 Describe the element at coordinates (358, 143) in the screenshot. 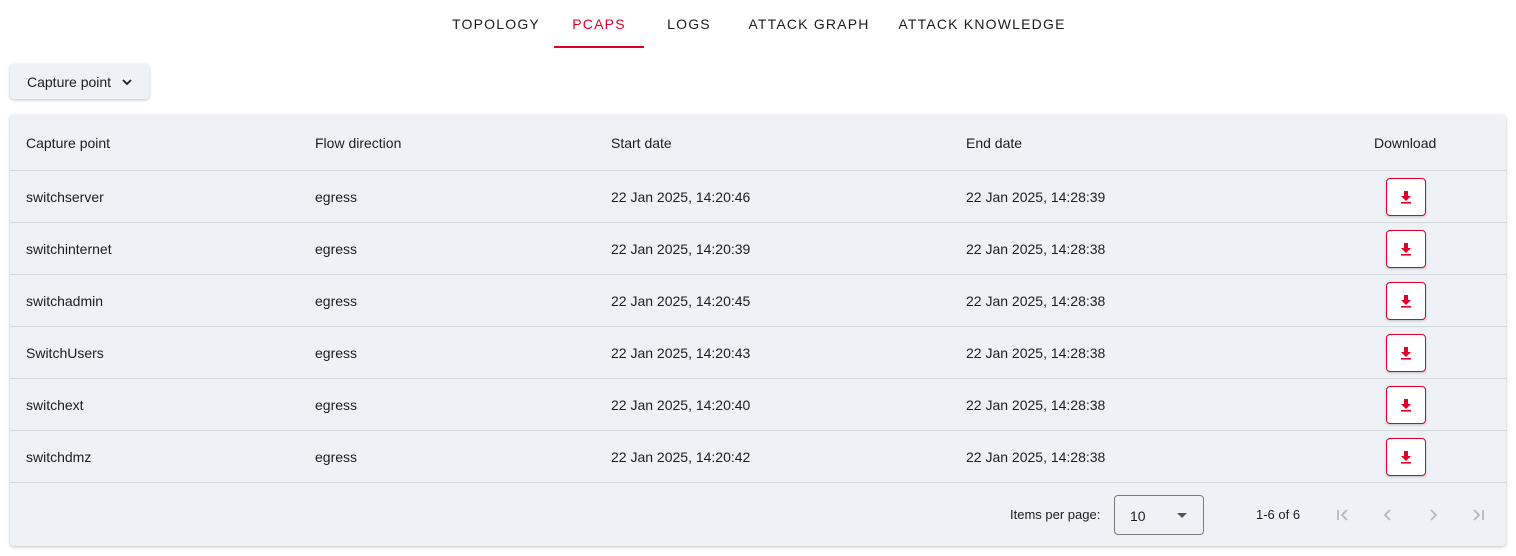

I see `header-flow-direction: Flow direction` at that location.